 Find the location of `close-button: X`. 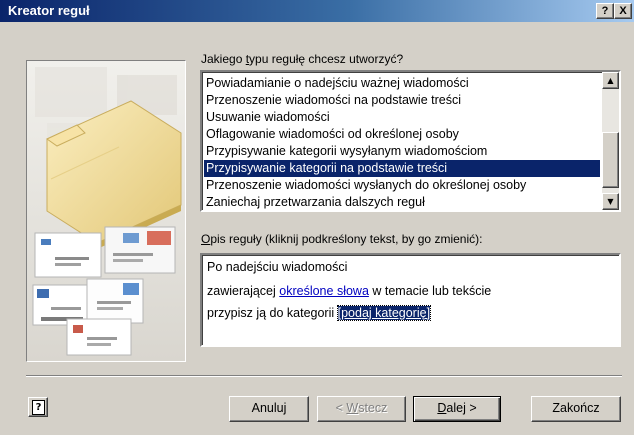

close-button: X is located at coordinates (623, 11).